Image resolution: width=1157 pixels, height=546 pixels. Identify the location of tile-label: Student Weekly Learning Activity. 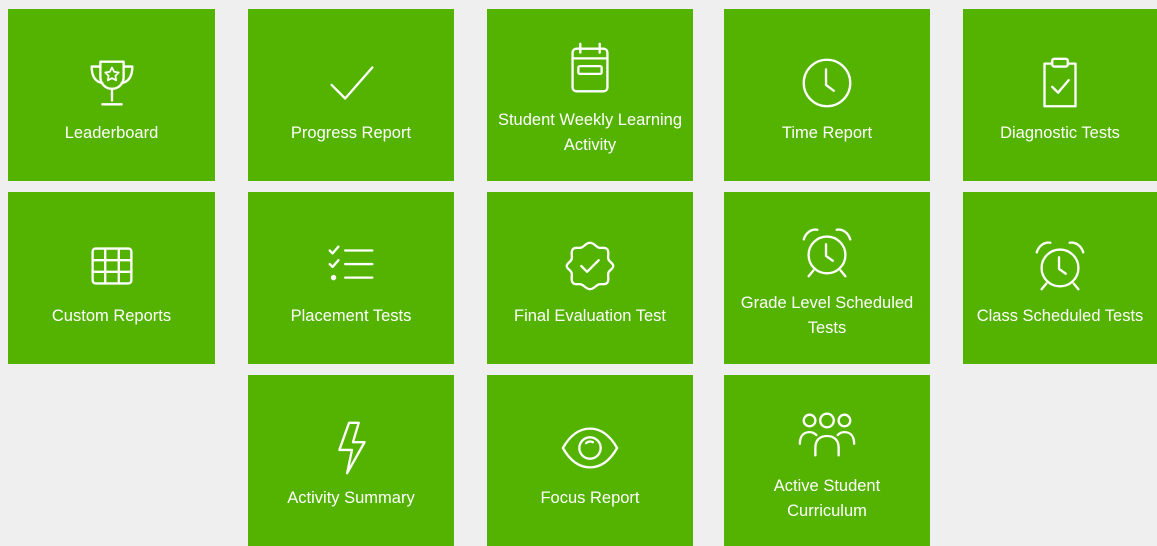
(590, 132).